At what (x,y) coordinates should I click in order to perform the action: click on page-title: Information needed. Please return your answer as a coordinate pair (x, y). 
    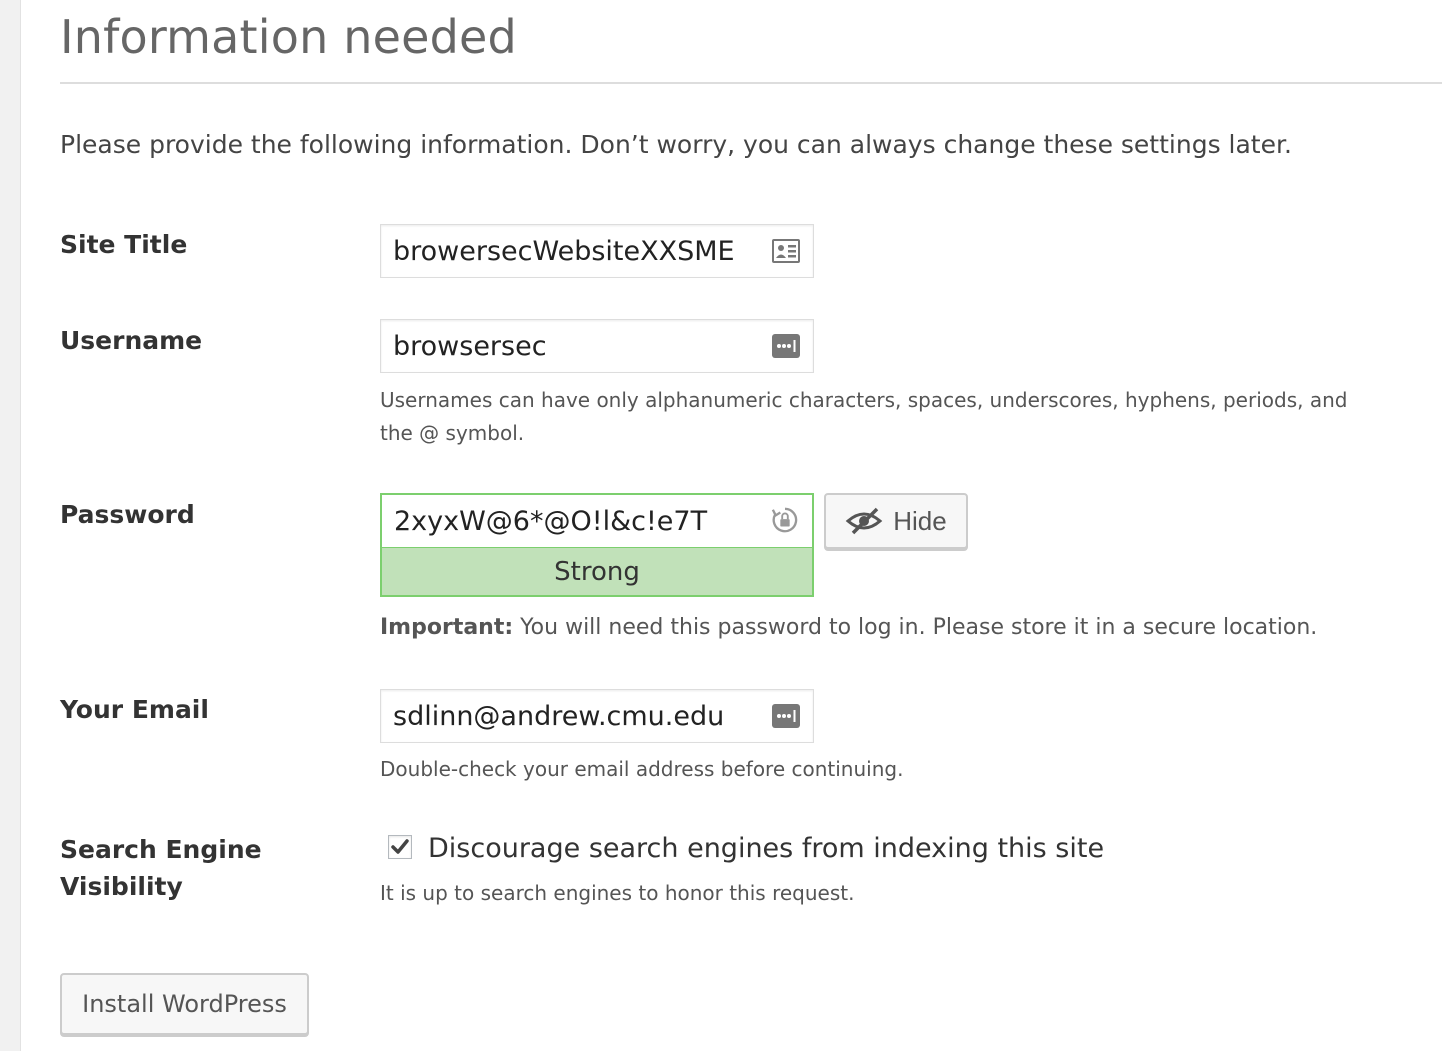
    Looking at the image, I should click on (288, 37).